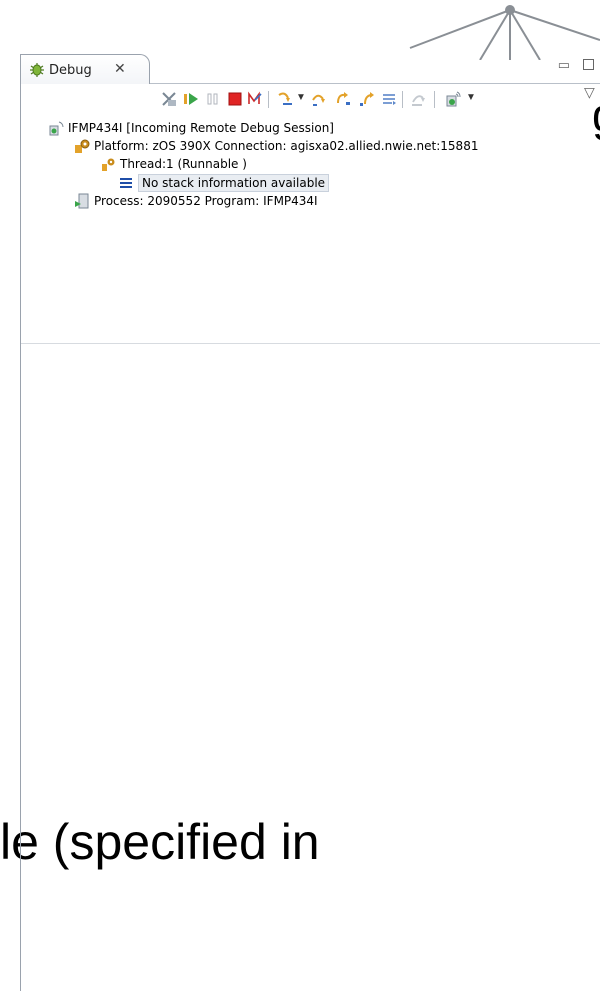 The width and height of the screenshot is (600, 991). Describe the element at coordinates (419, 99) in the screenshot. I see `step-filters-icon` at that location.